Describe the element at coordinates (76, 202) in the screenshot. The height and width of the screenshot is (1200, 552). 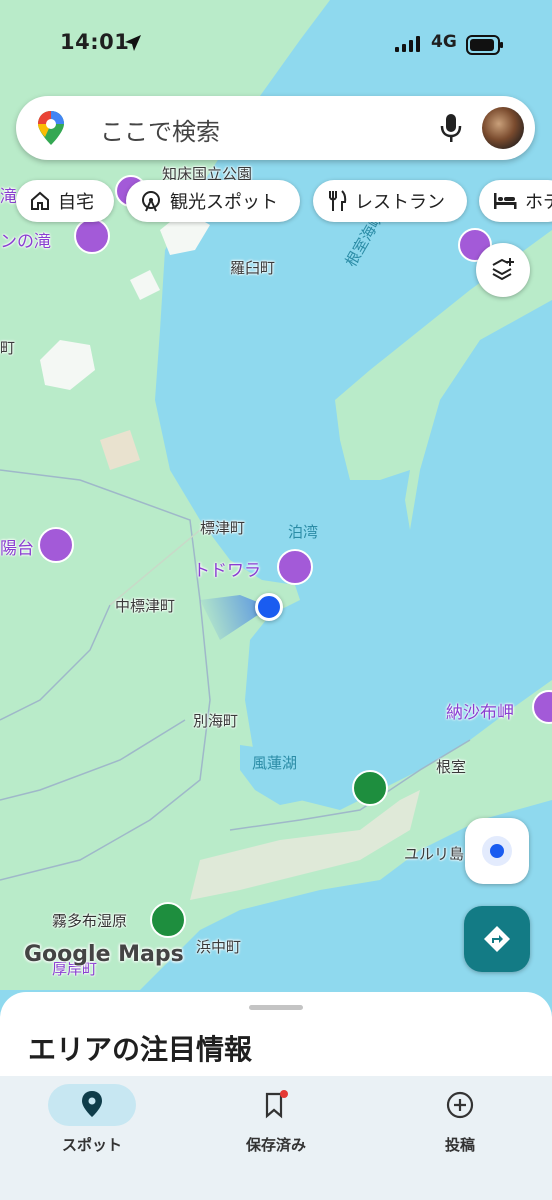
I see `chip-label: 自宅` at that location.